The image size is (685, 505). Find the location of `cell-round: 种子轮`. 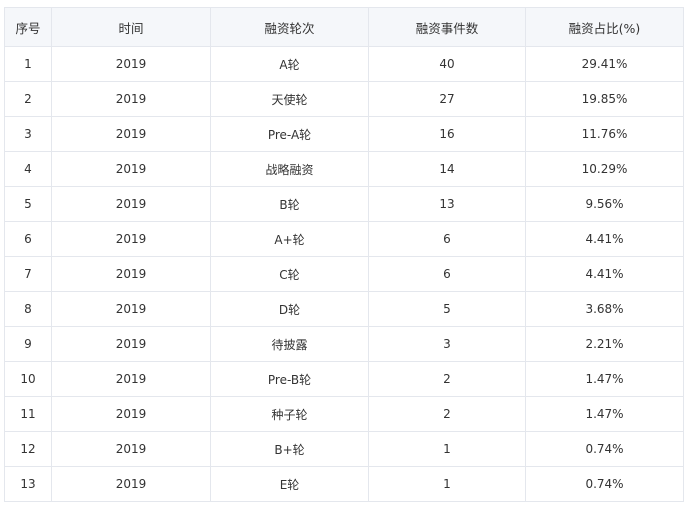

cell-round: 种子轮 is located at coordinates (289, 414).